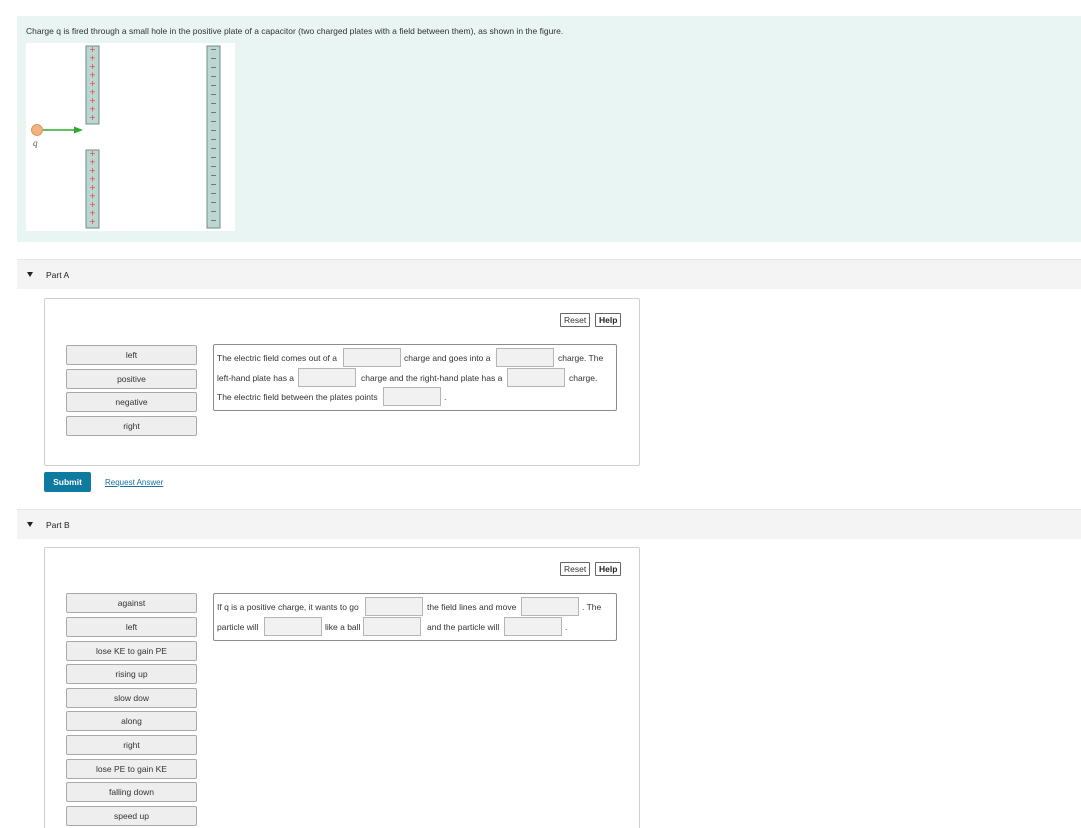  I want to click on drag-chip-lose-ke-gain-pe: lose KE to gain PE, so click(131, 651).